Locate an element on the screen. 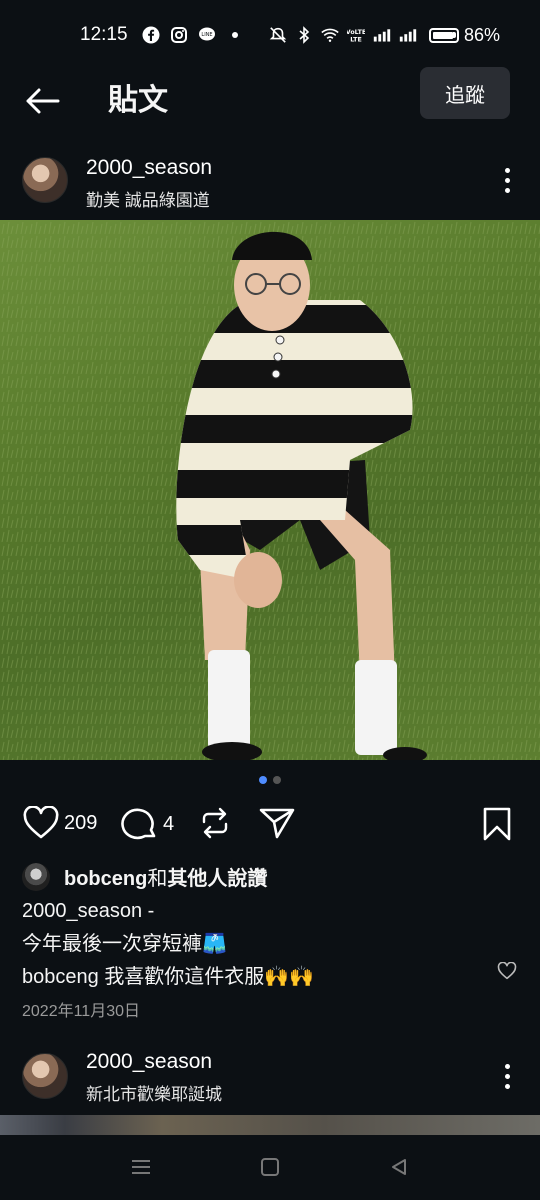 The width and height of the screenshot is (540, 1200). like-count: 209 is located at coordinates (80, 823).